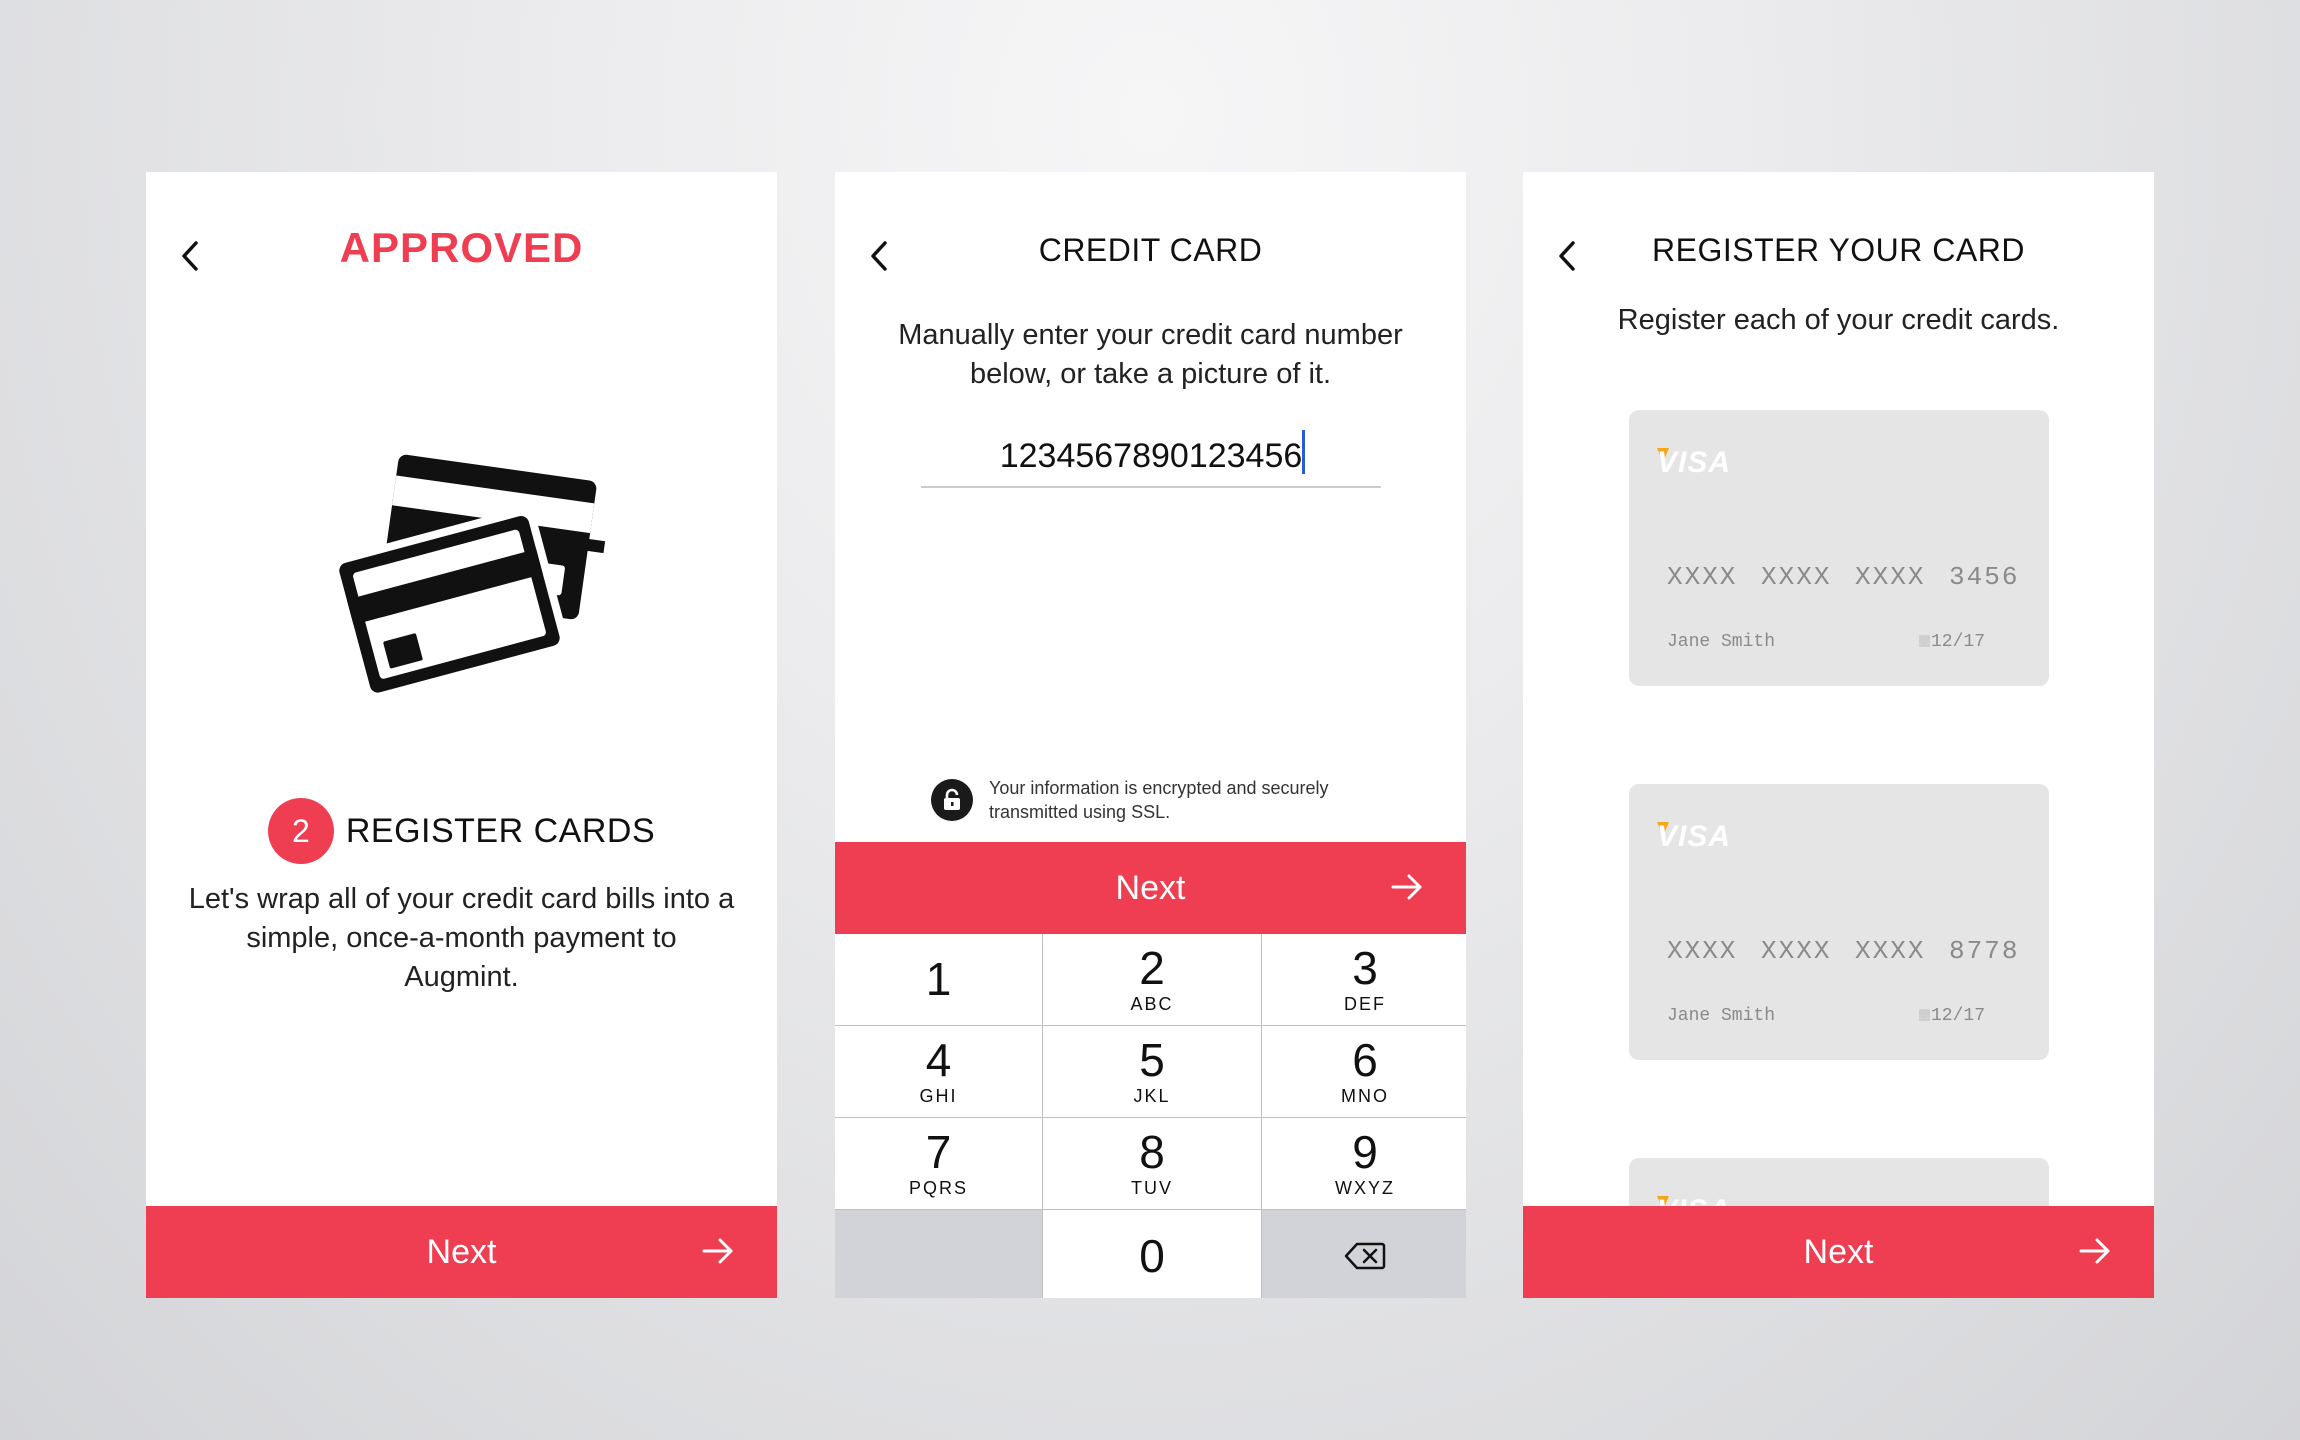 This screenshot has width=2300, height=1440. I want to click on card-number-input, so click(1151, 457).